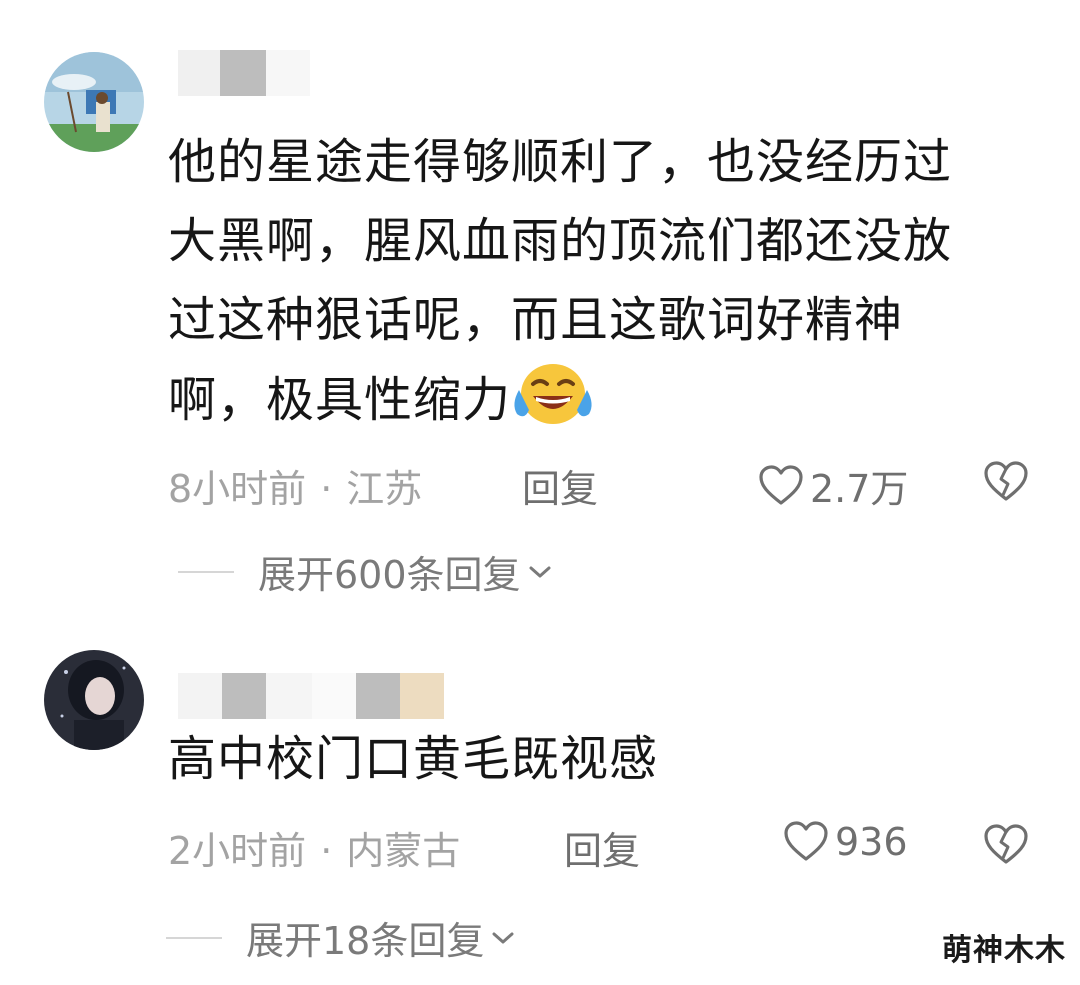 This screenshot has width=1080, height=985. I want to click on comment-line: 他的星途走得够顺利了，也没经历过, so click(560, 162).